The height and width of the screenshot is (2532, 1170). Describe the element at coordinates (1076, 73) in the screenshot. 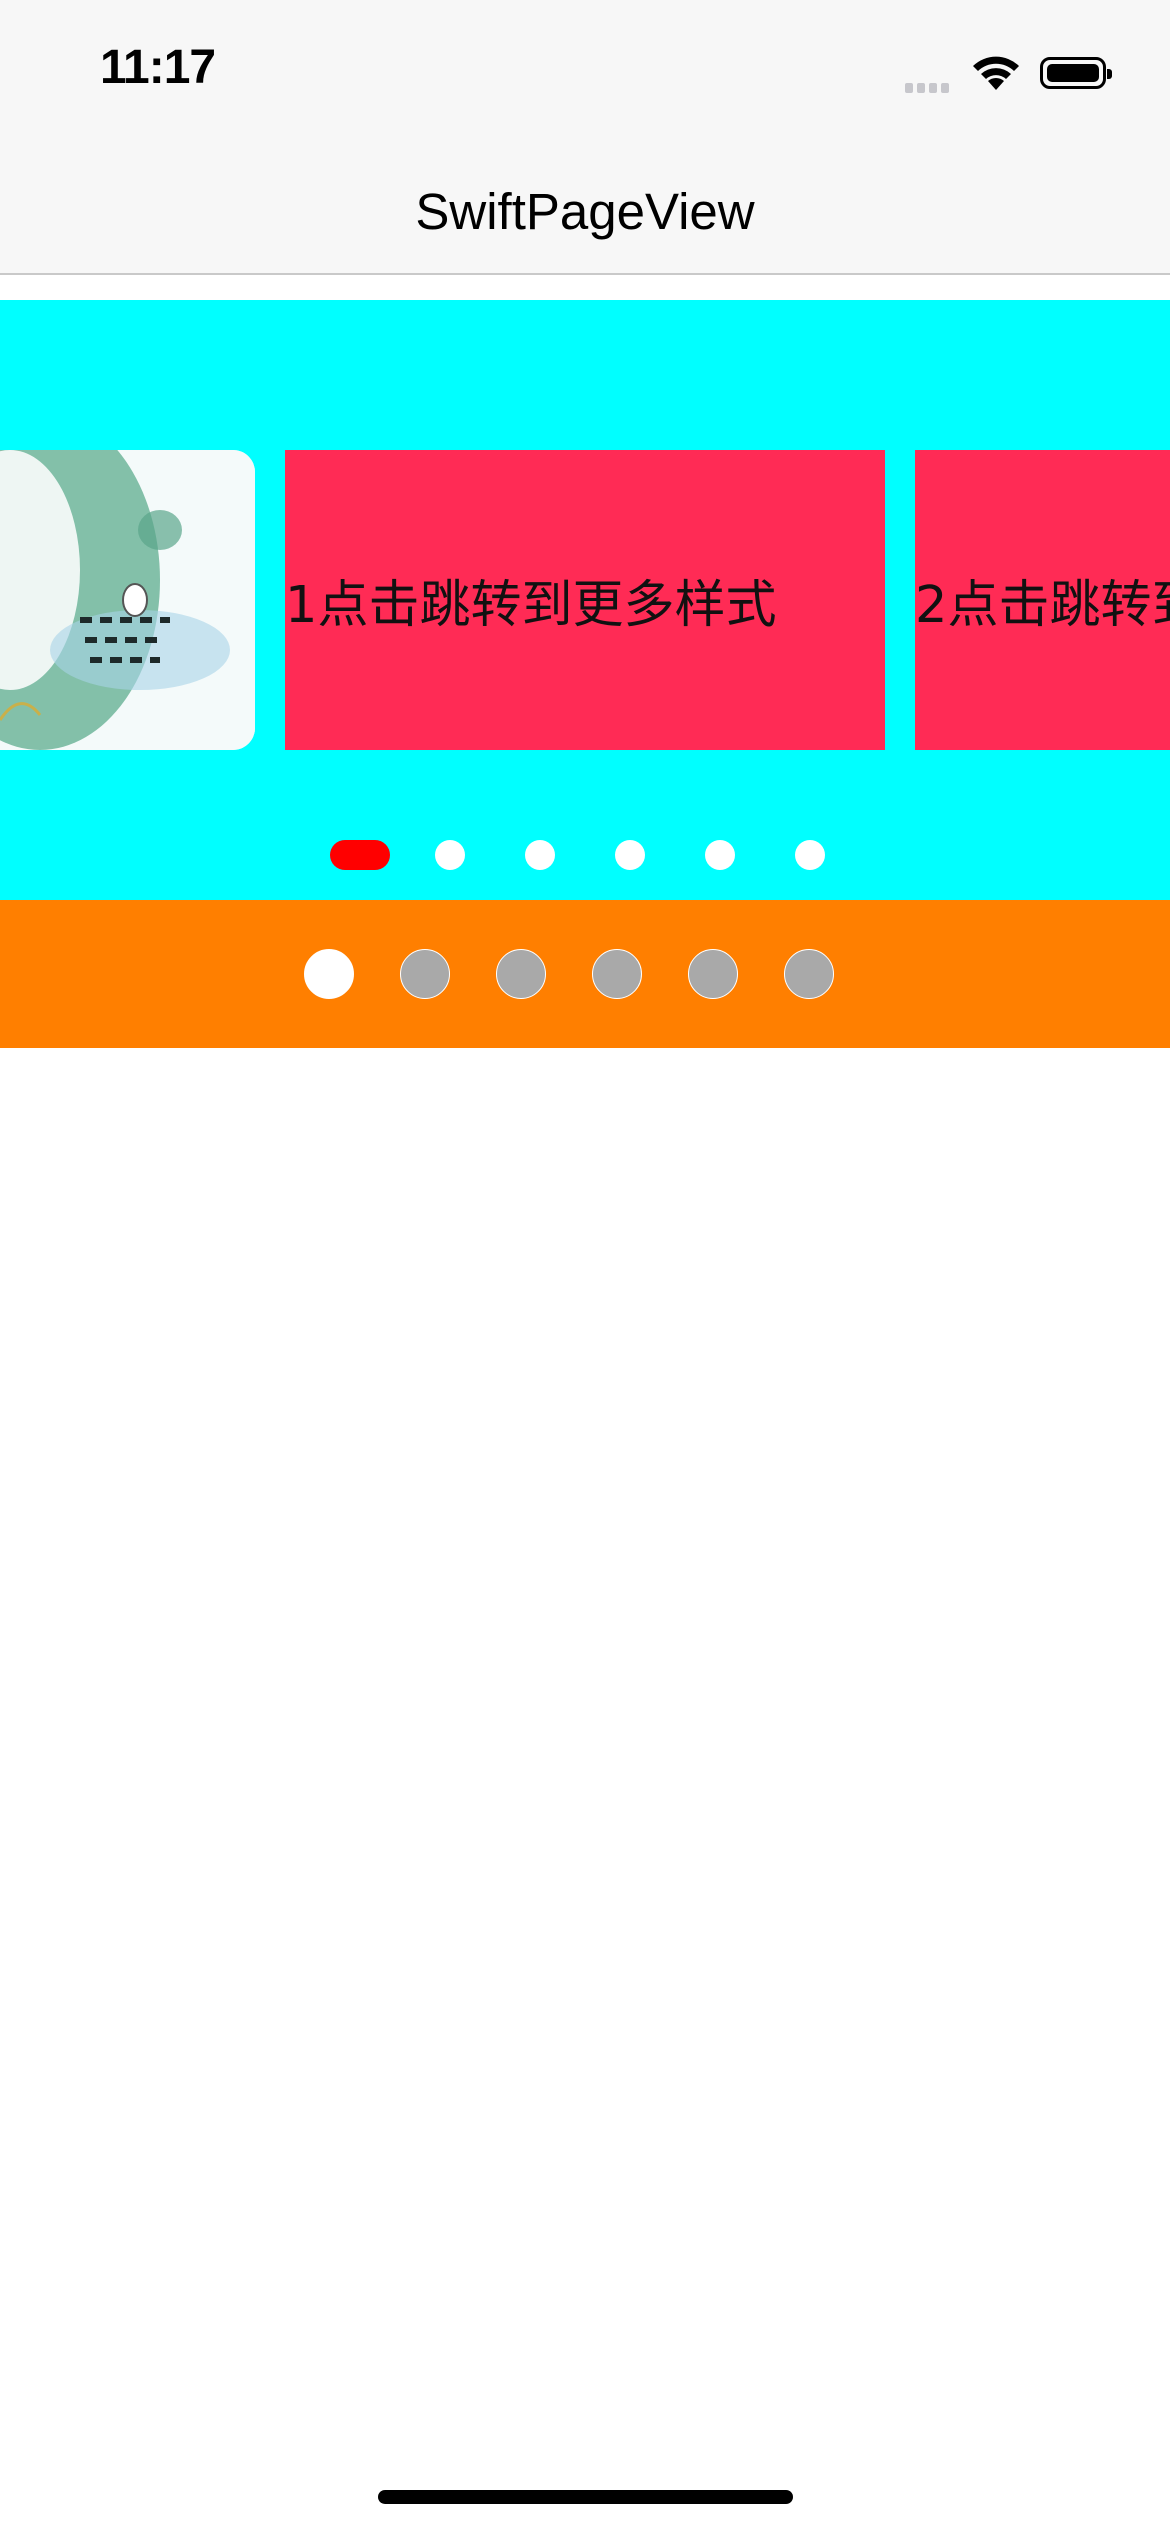

I see `battery-icon` at that location.